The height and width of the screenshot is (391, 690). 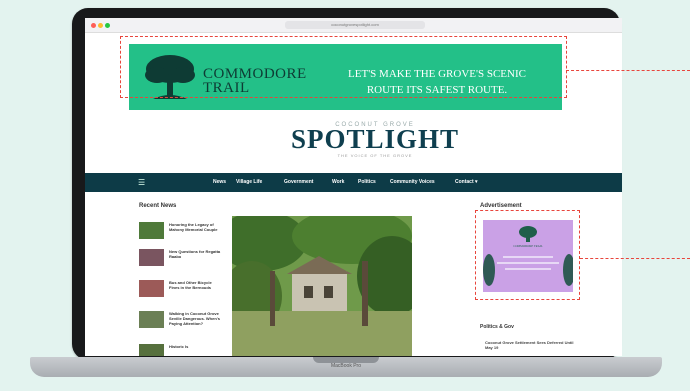 What do you see at coordinates (343, 67) in the screenshot?
I see `banner-highlight-box` at bounding box center [343, 67].